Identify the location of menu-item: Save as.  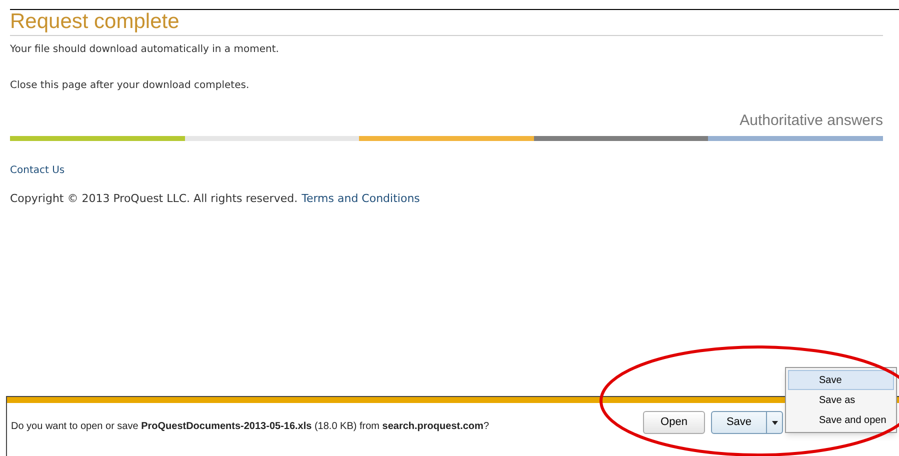
(841, 400).